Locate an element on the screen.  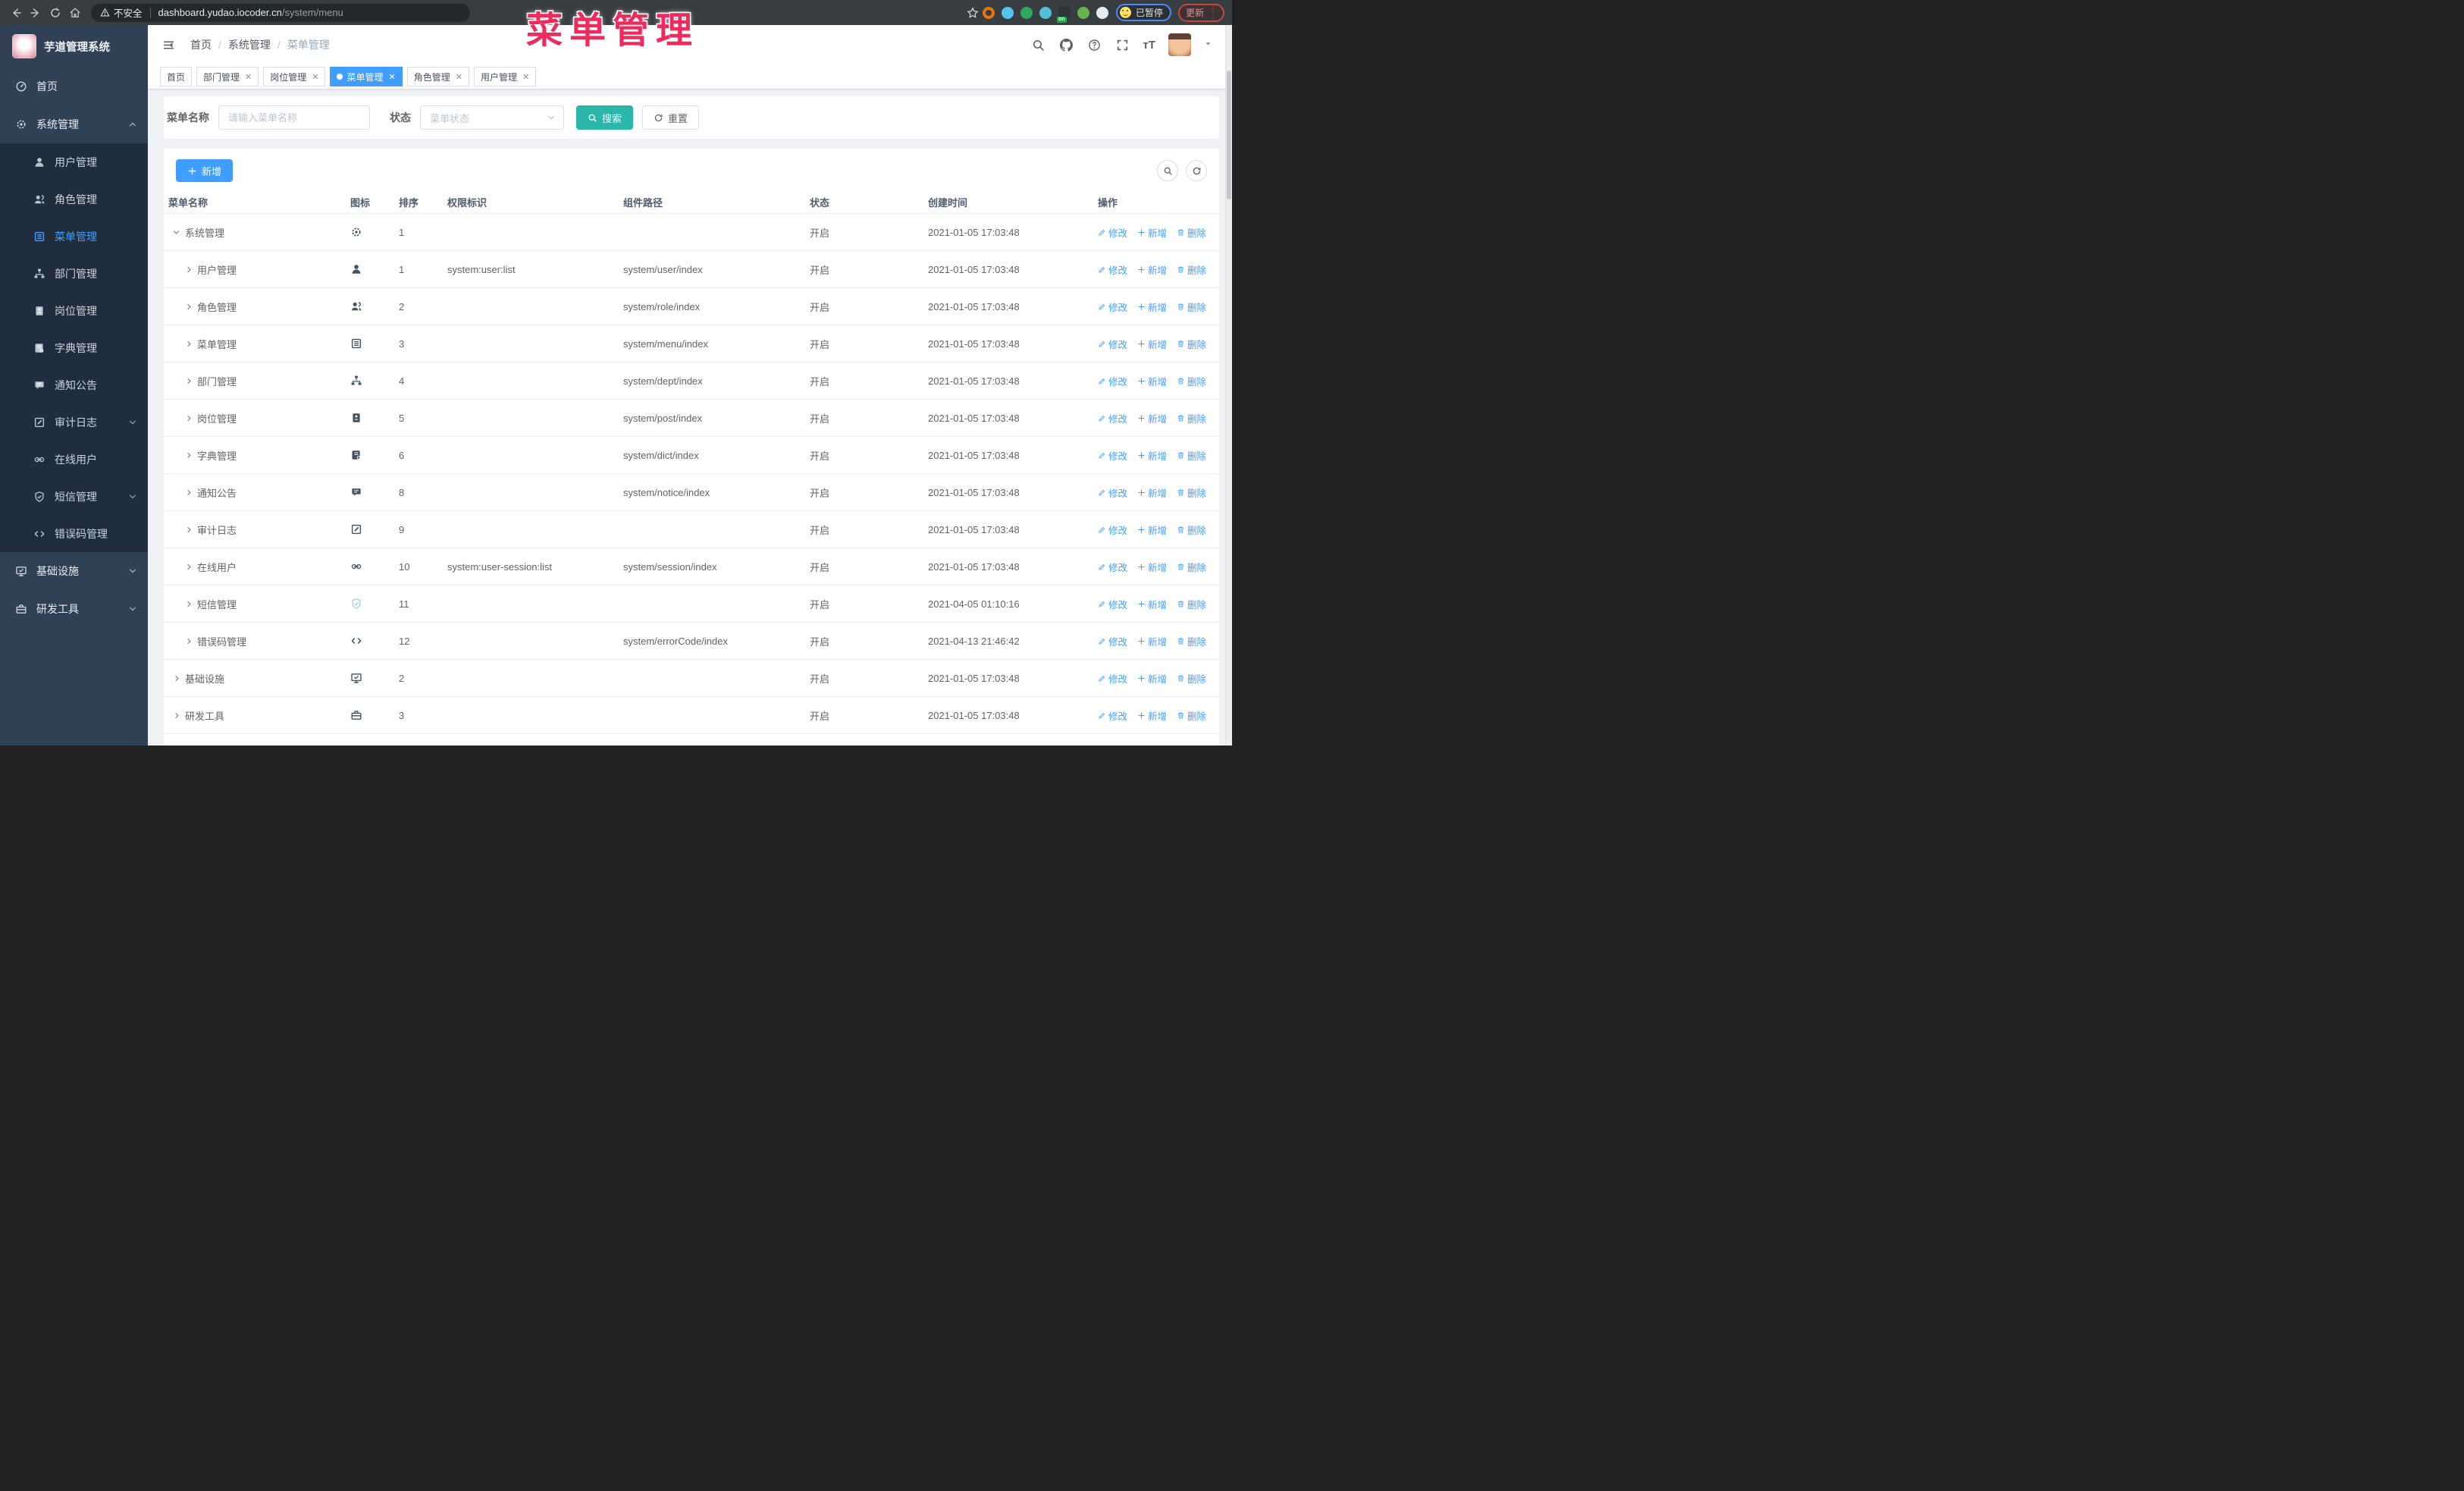
tab-部门管理: 部门管理 ✕ is located at coordinates (228, 76).